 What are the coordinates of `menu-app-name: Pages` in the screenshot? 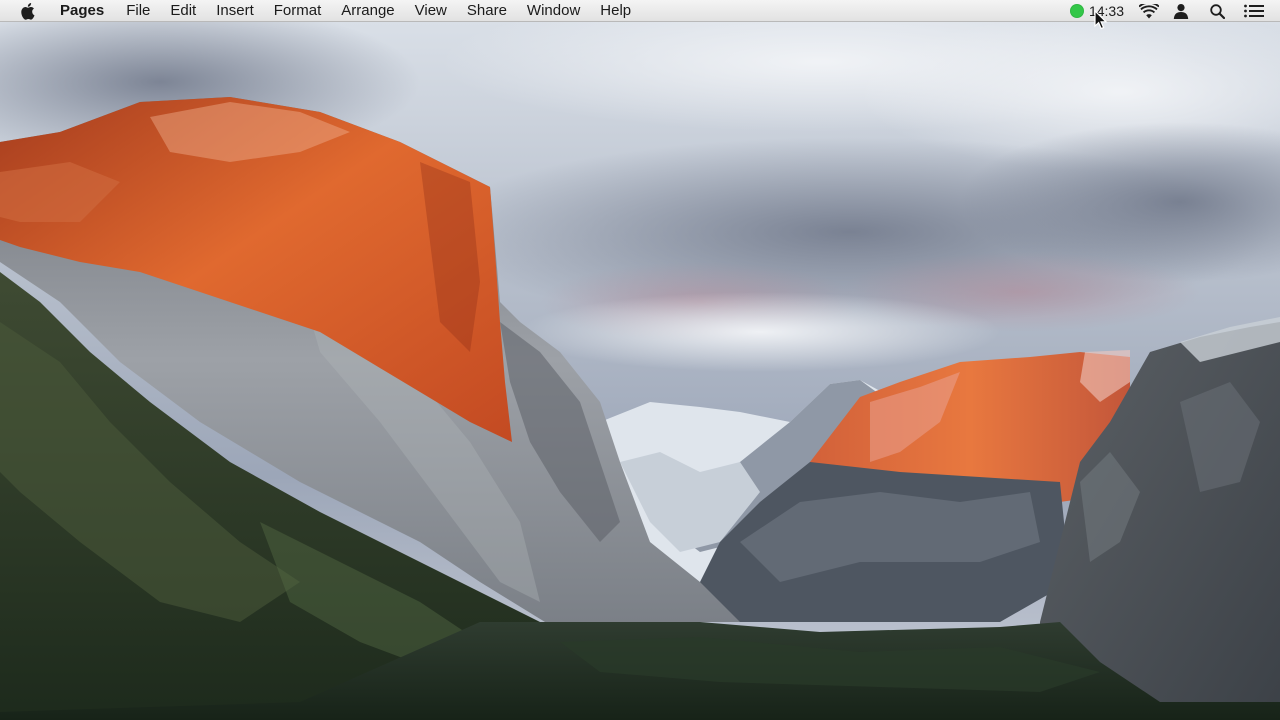 It's located at (84, 11).